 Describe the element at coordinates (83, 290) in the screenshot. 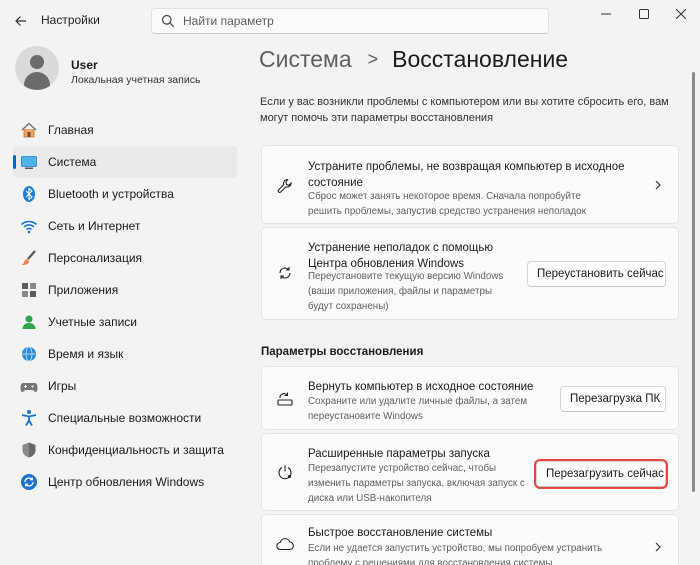

I see `sidebar-item-label: Приложения` at that location.